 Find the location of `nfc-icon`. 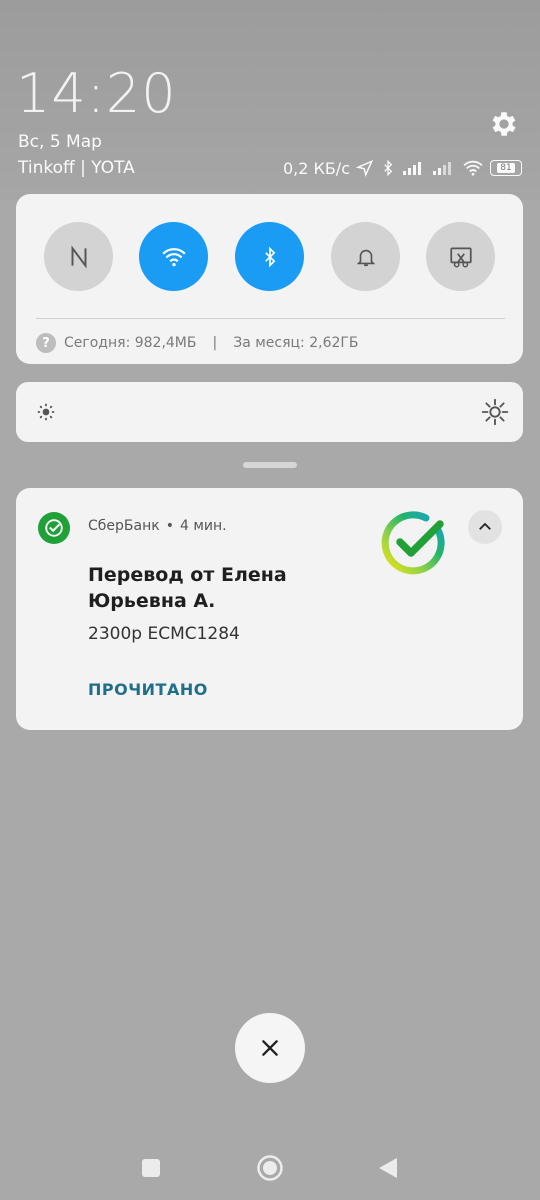

nfc-icon is located at coordinates (78, 256).